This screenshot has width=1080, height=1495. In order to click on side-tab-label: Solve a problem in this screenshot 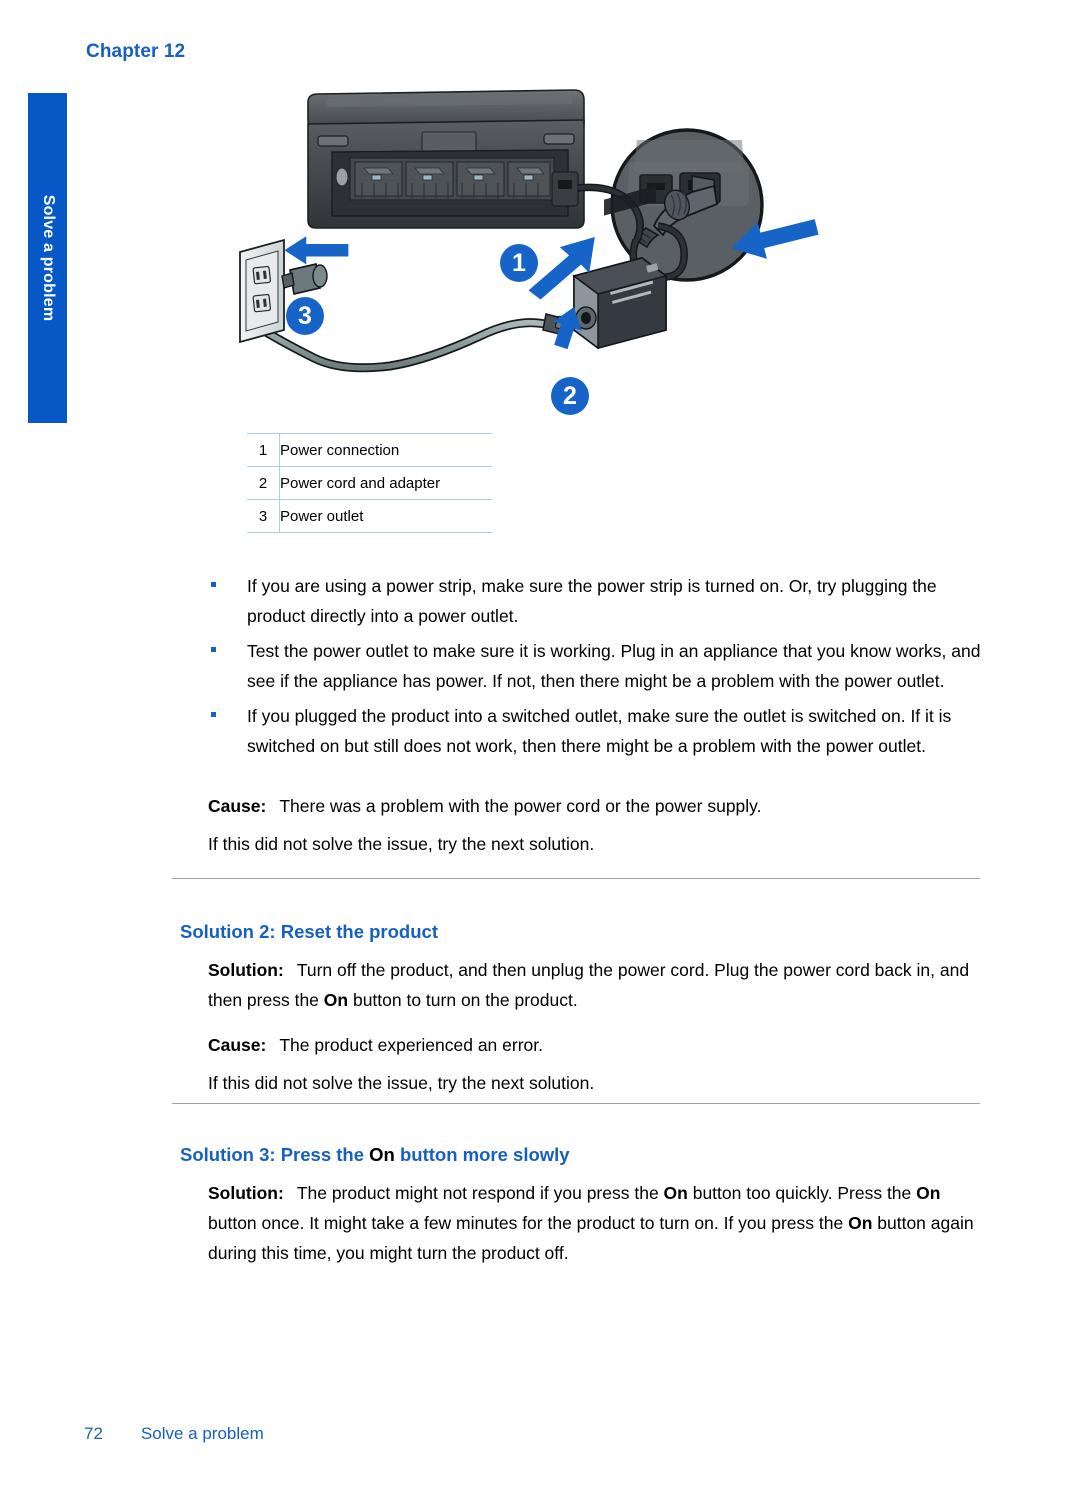, I will do `click(48, 258)`.